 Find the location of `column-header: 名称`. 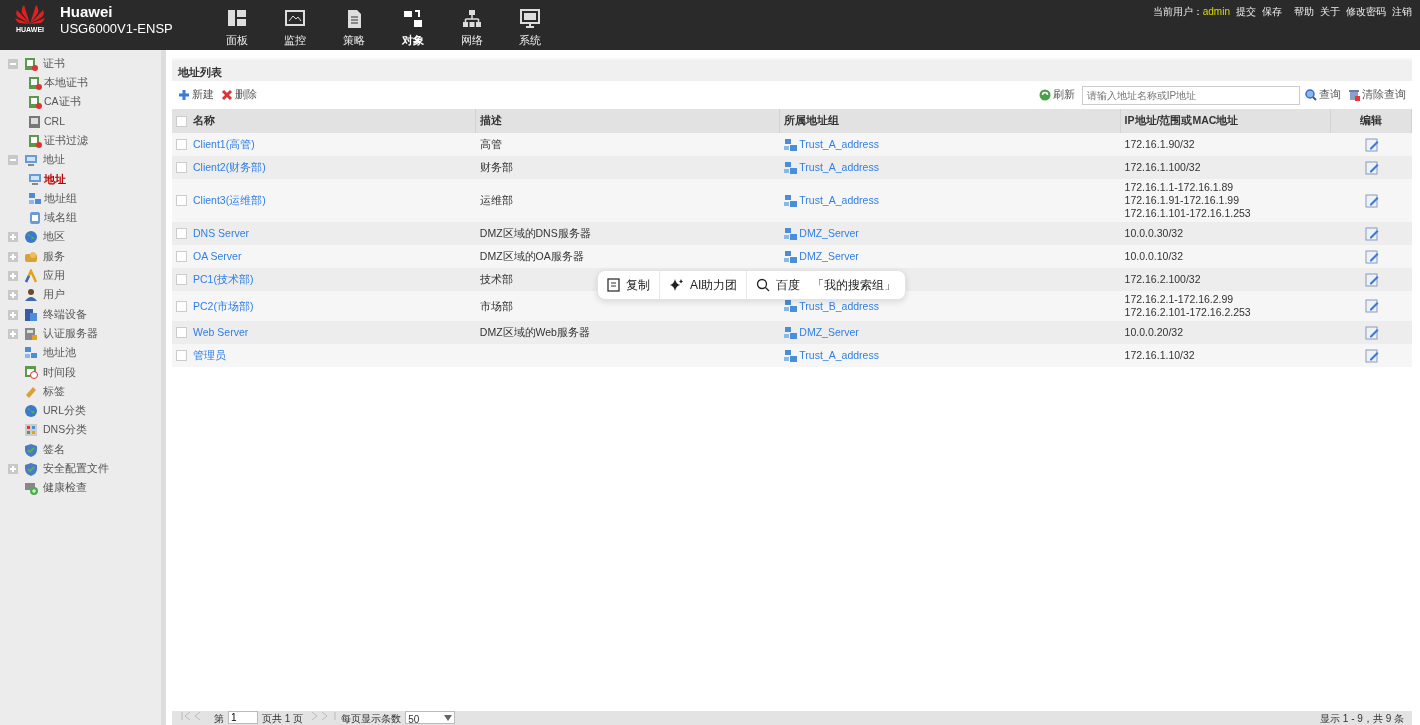

column-header: 名称 is located at coordinates (204, 121).